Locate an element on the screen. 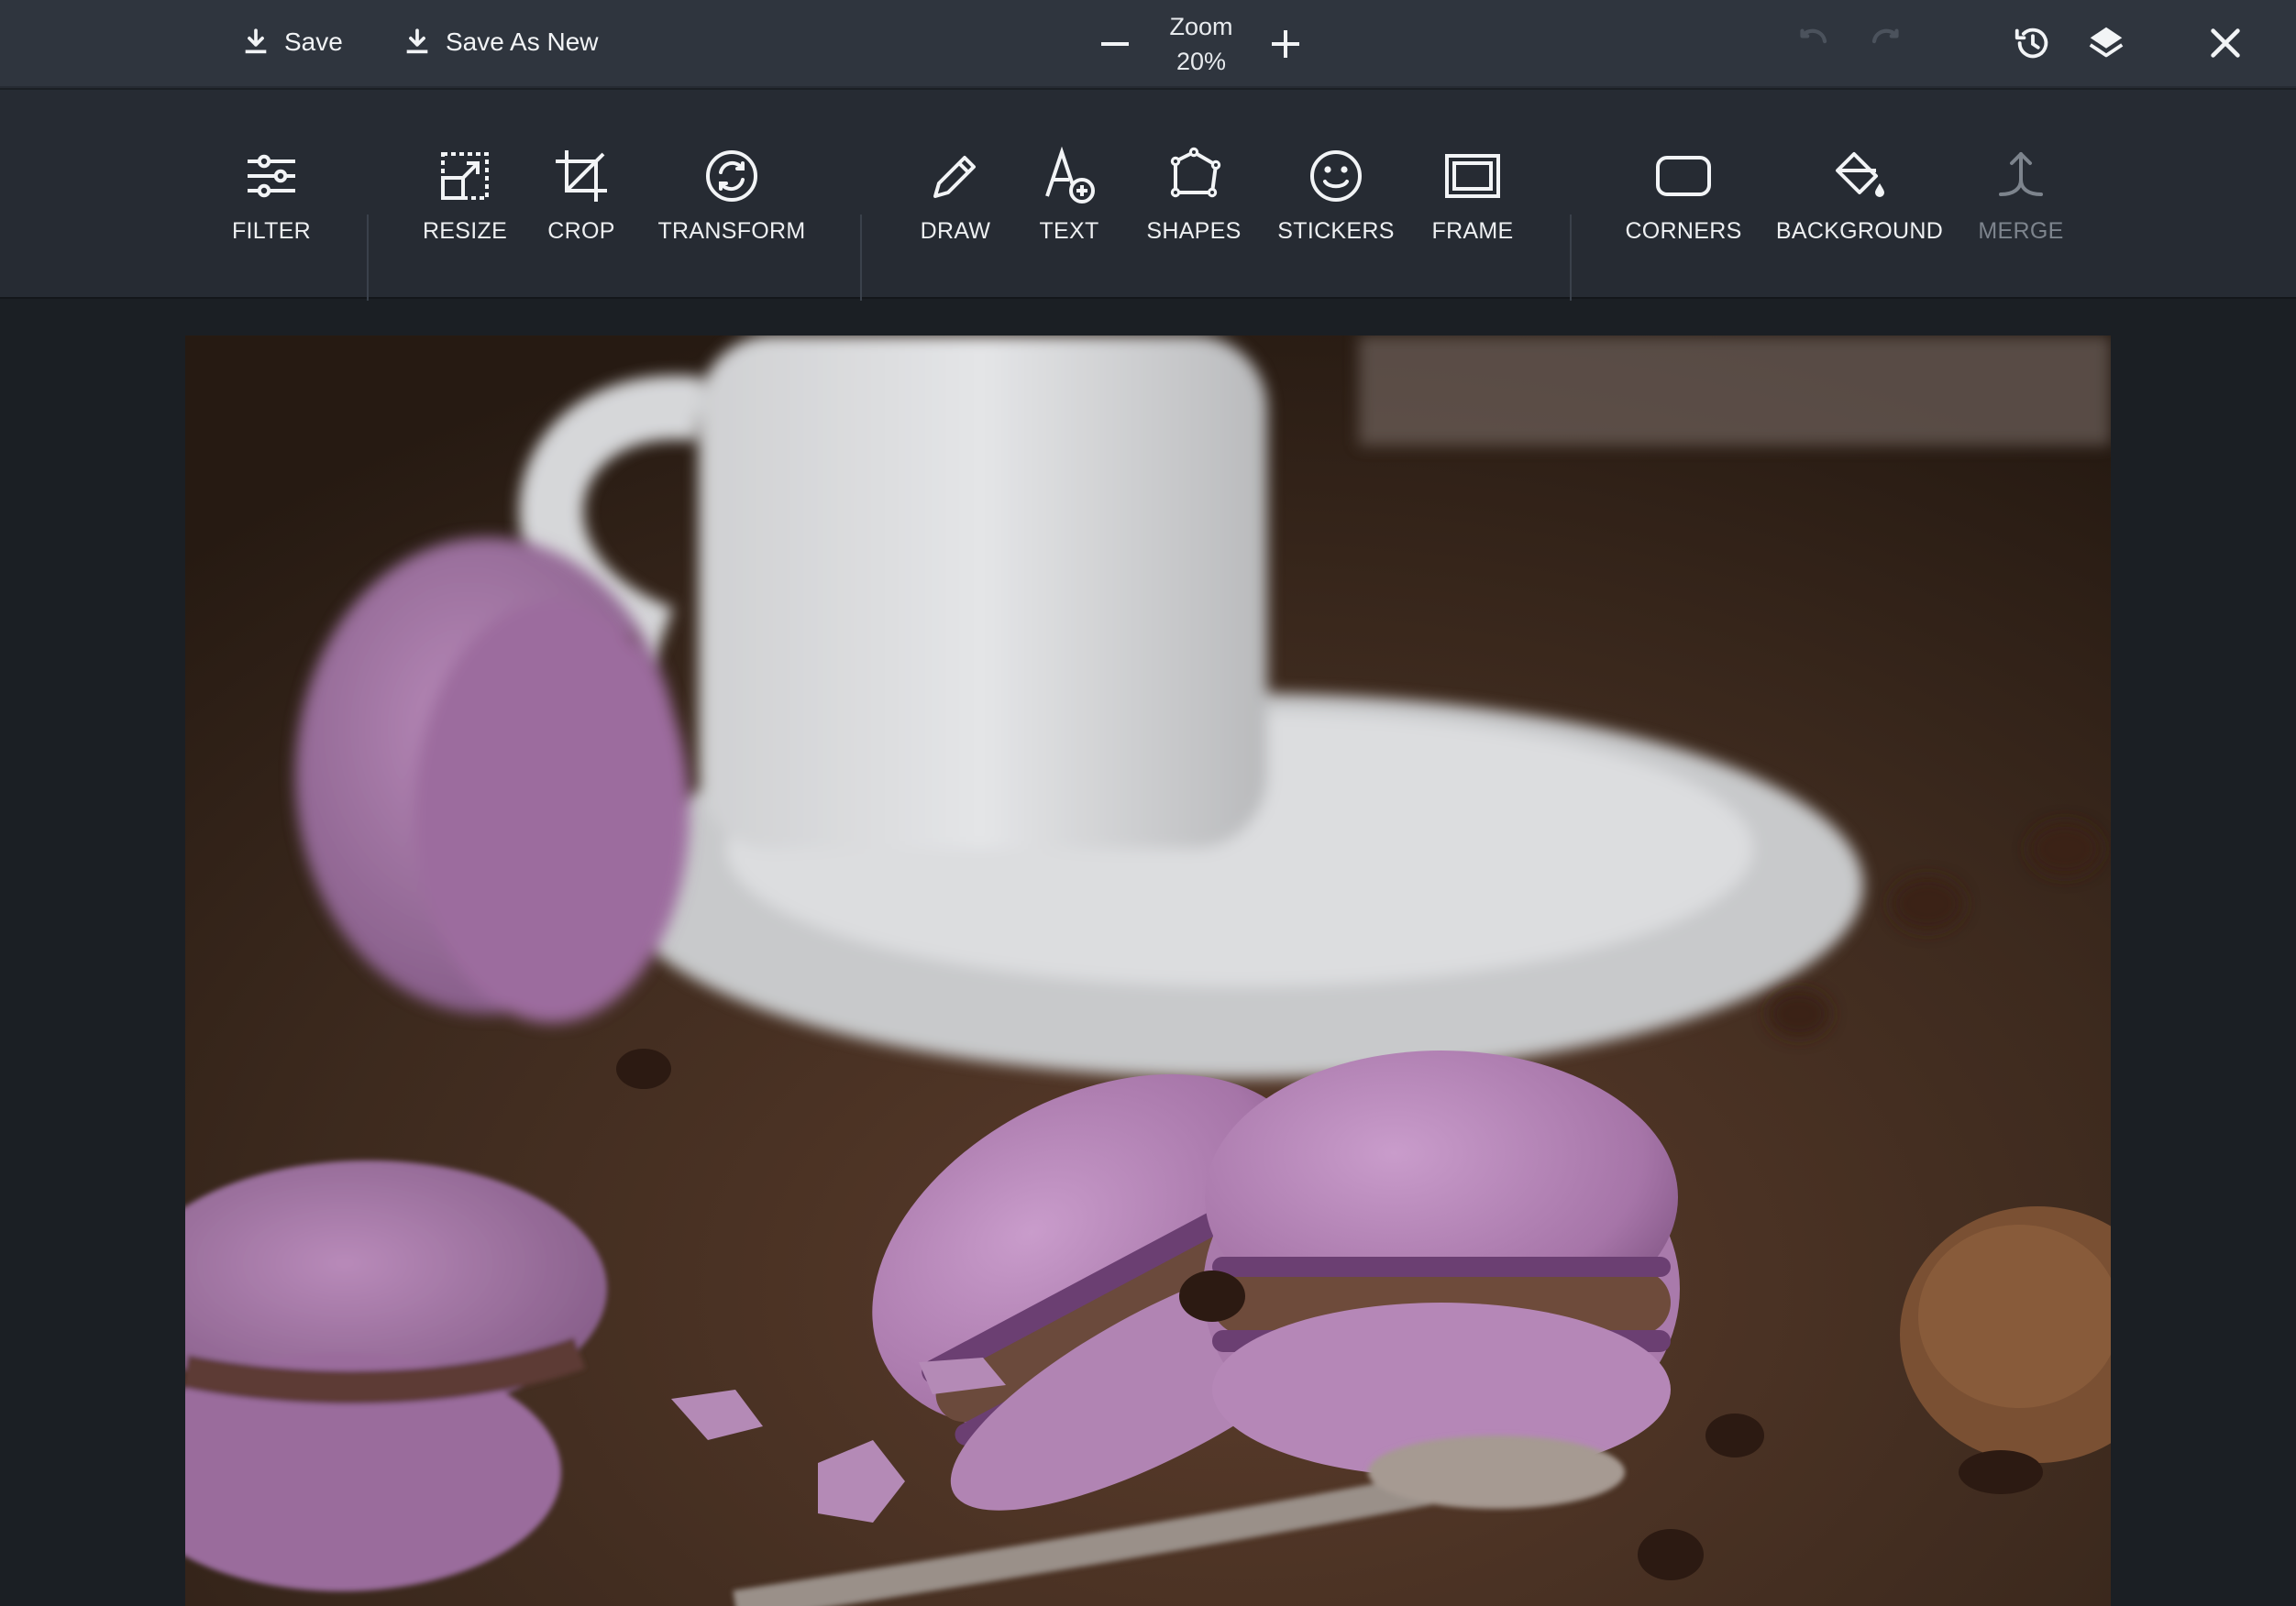 The width and height of the screenshot is (2296, 1606). rounded-rect-icon is located at coordinates (1683, 176).